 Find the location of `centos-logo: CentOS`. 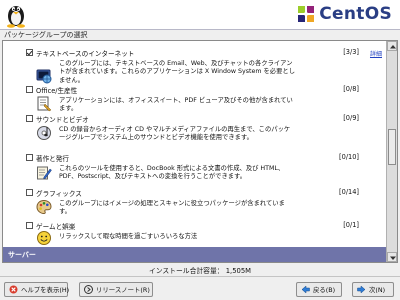

centos-logo: CentOS is located at coordinates (344, 14).